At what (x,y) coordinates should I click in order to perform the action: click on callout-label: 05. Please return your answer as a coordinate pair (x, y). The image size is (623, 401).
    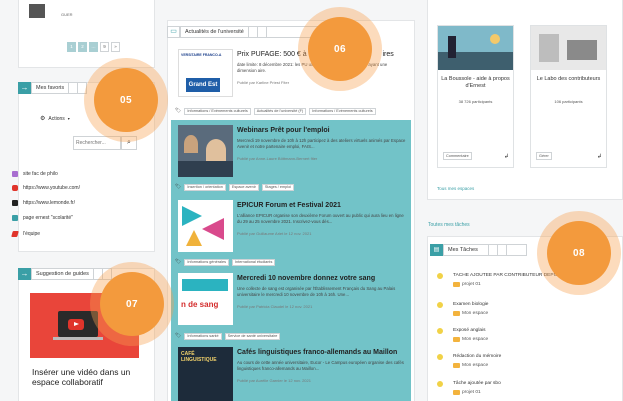
    Looking at the image, I should click on (126, 100).